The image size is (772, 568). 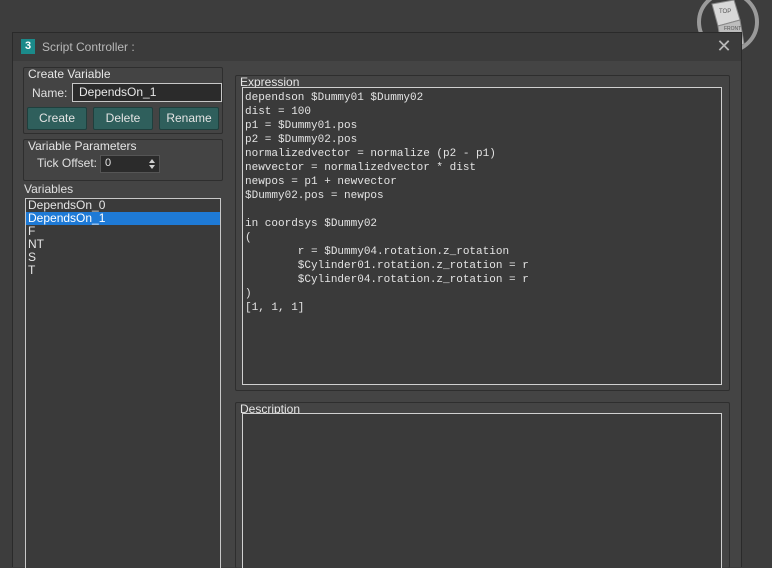 I want to click on code-line: newvector = normalizedvector * dist, so click(x=361, y=168).